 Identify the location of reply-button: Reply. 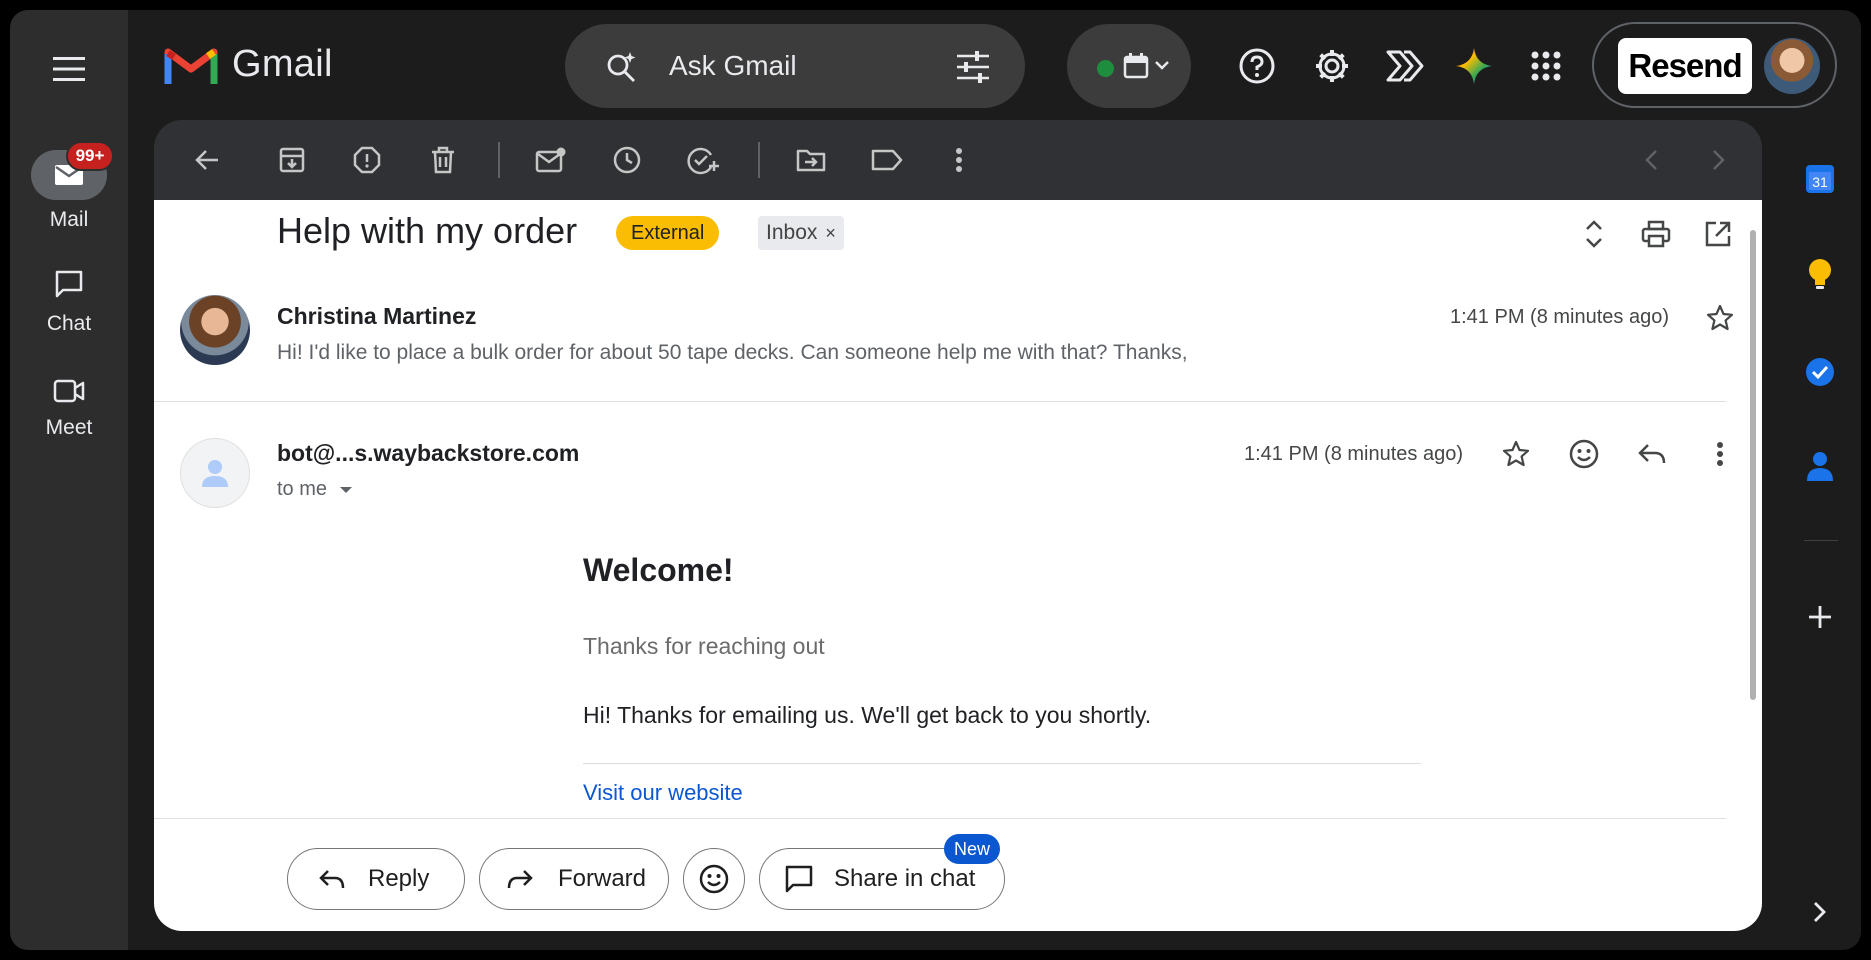
(376, 879).